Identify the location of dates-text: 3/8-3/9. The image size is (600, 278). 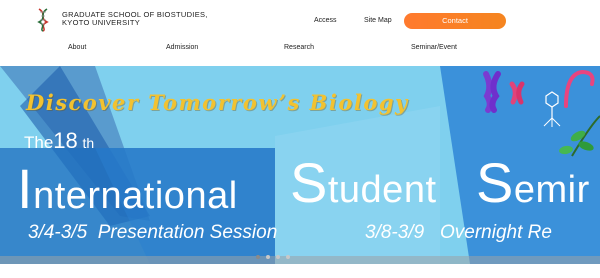
(395, 232).